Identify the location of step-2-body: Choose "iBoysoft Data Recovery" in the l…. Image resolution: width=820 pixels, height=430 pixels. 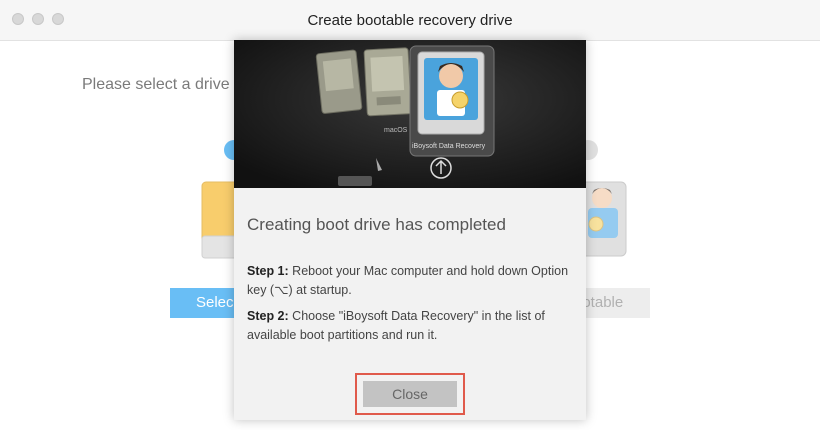
(396, 325).